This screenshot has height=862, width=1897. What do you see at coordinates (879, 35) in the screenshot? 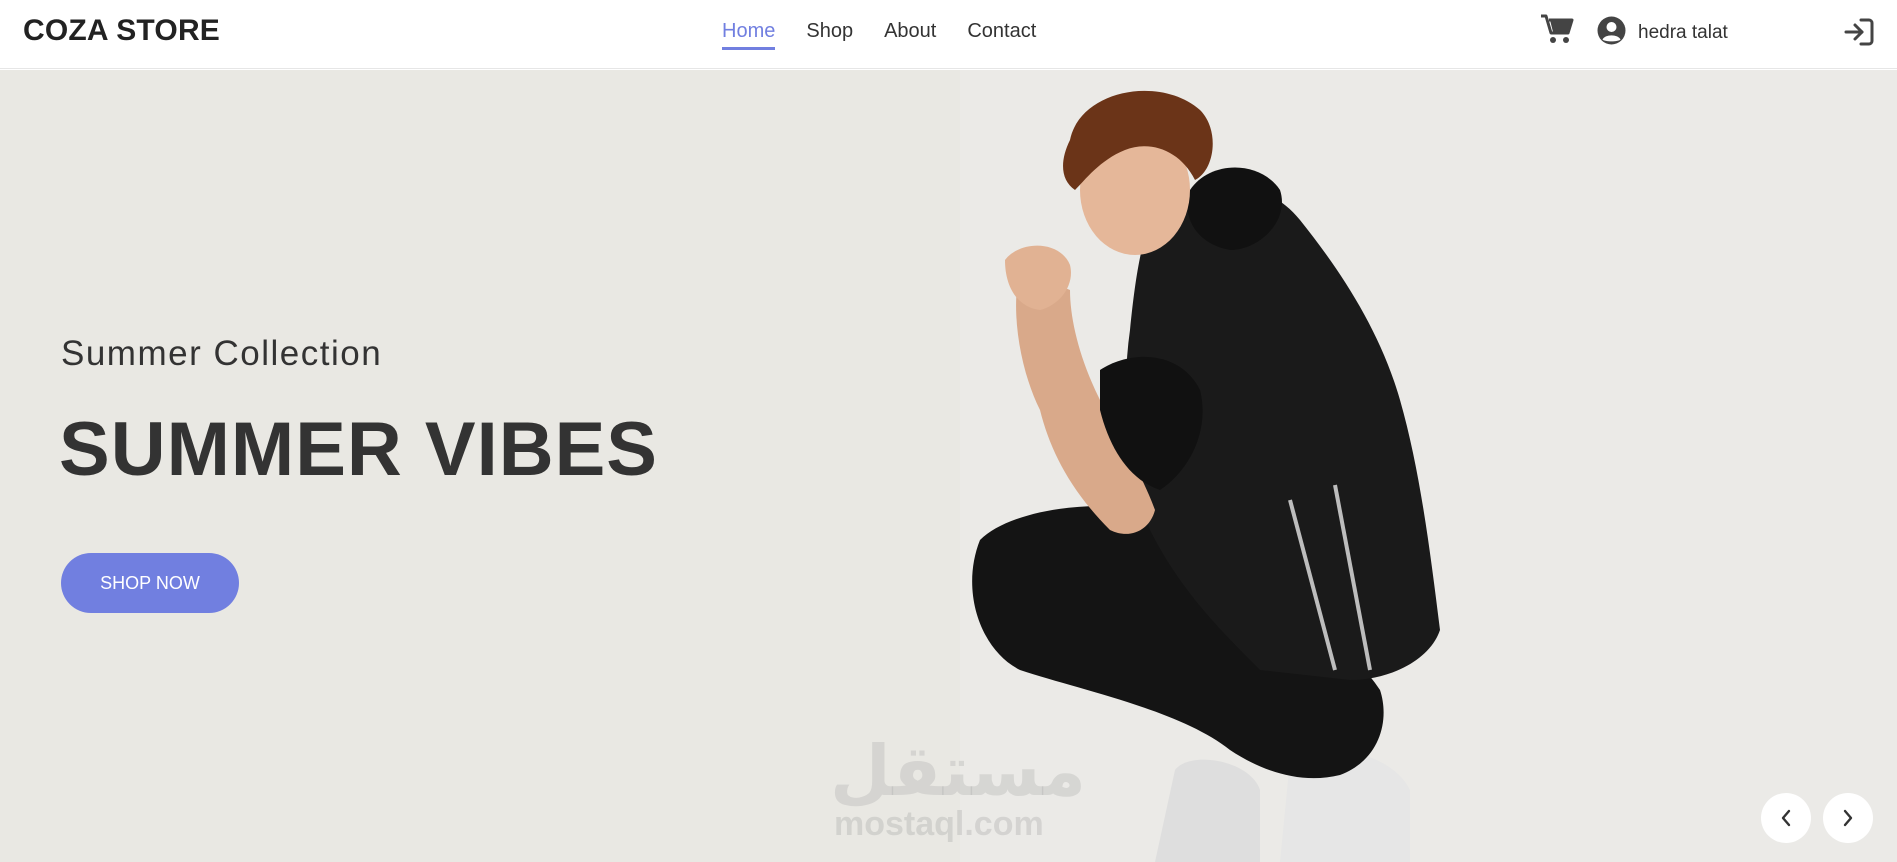
I see `main-nav: Home Shop About Contact` at bounding box center [879, 35].